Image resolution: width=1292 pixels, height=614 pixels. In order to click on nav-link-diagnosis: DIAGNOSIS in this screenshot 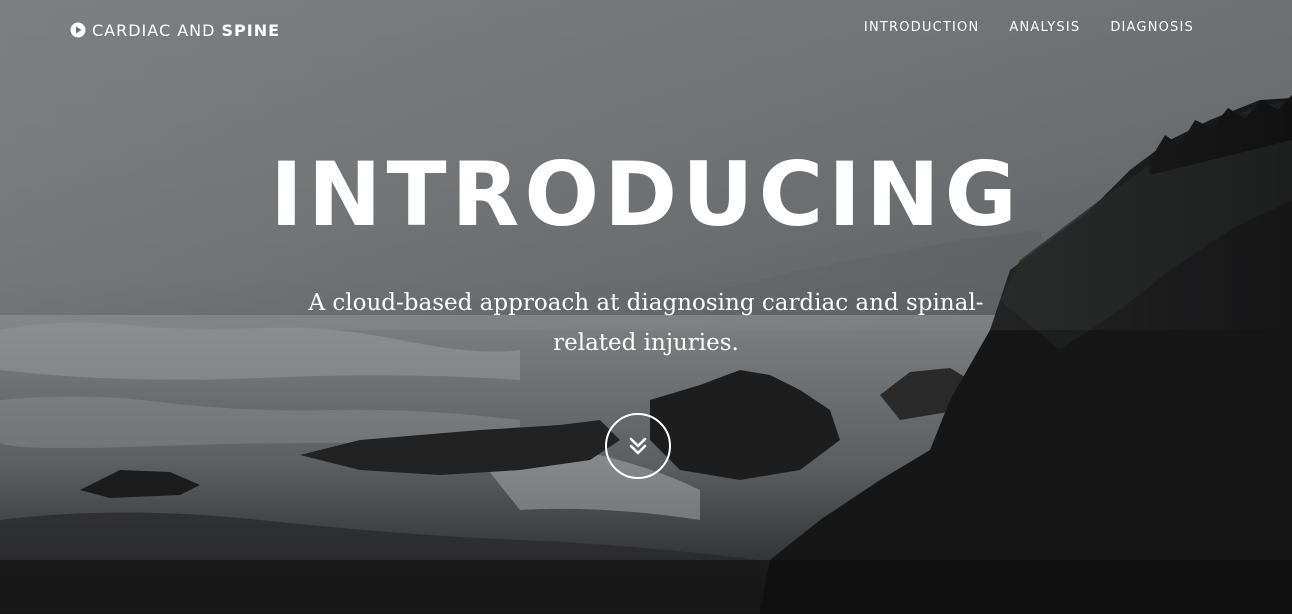, I will do `click(1152, 27)`.